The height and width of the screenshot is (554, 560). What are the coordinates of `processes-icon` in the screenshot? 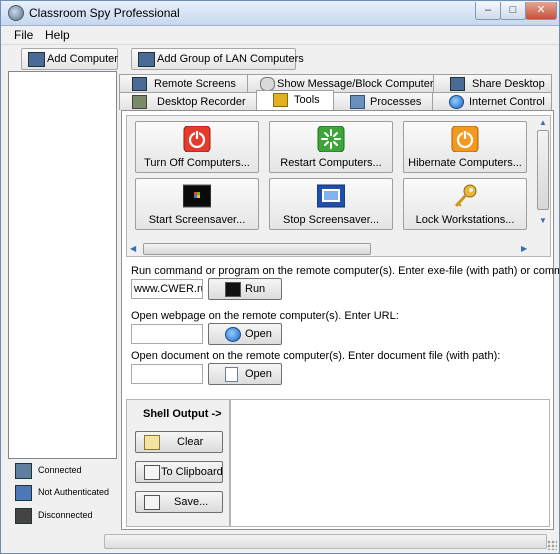 It's located at (357, 102).